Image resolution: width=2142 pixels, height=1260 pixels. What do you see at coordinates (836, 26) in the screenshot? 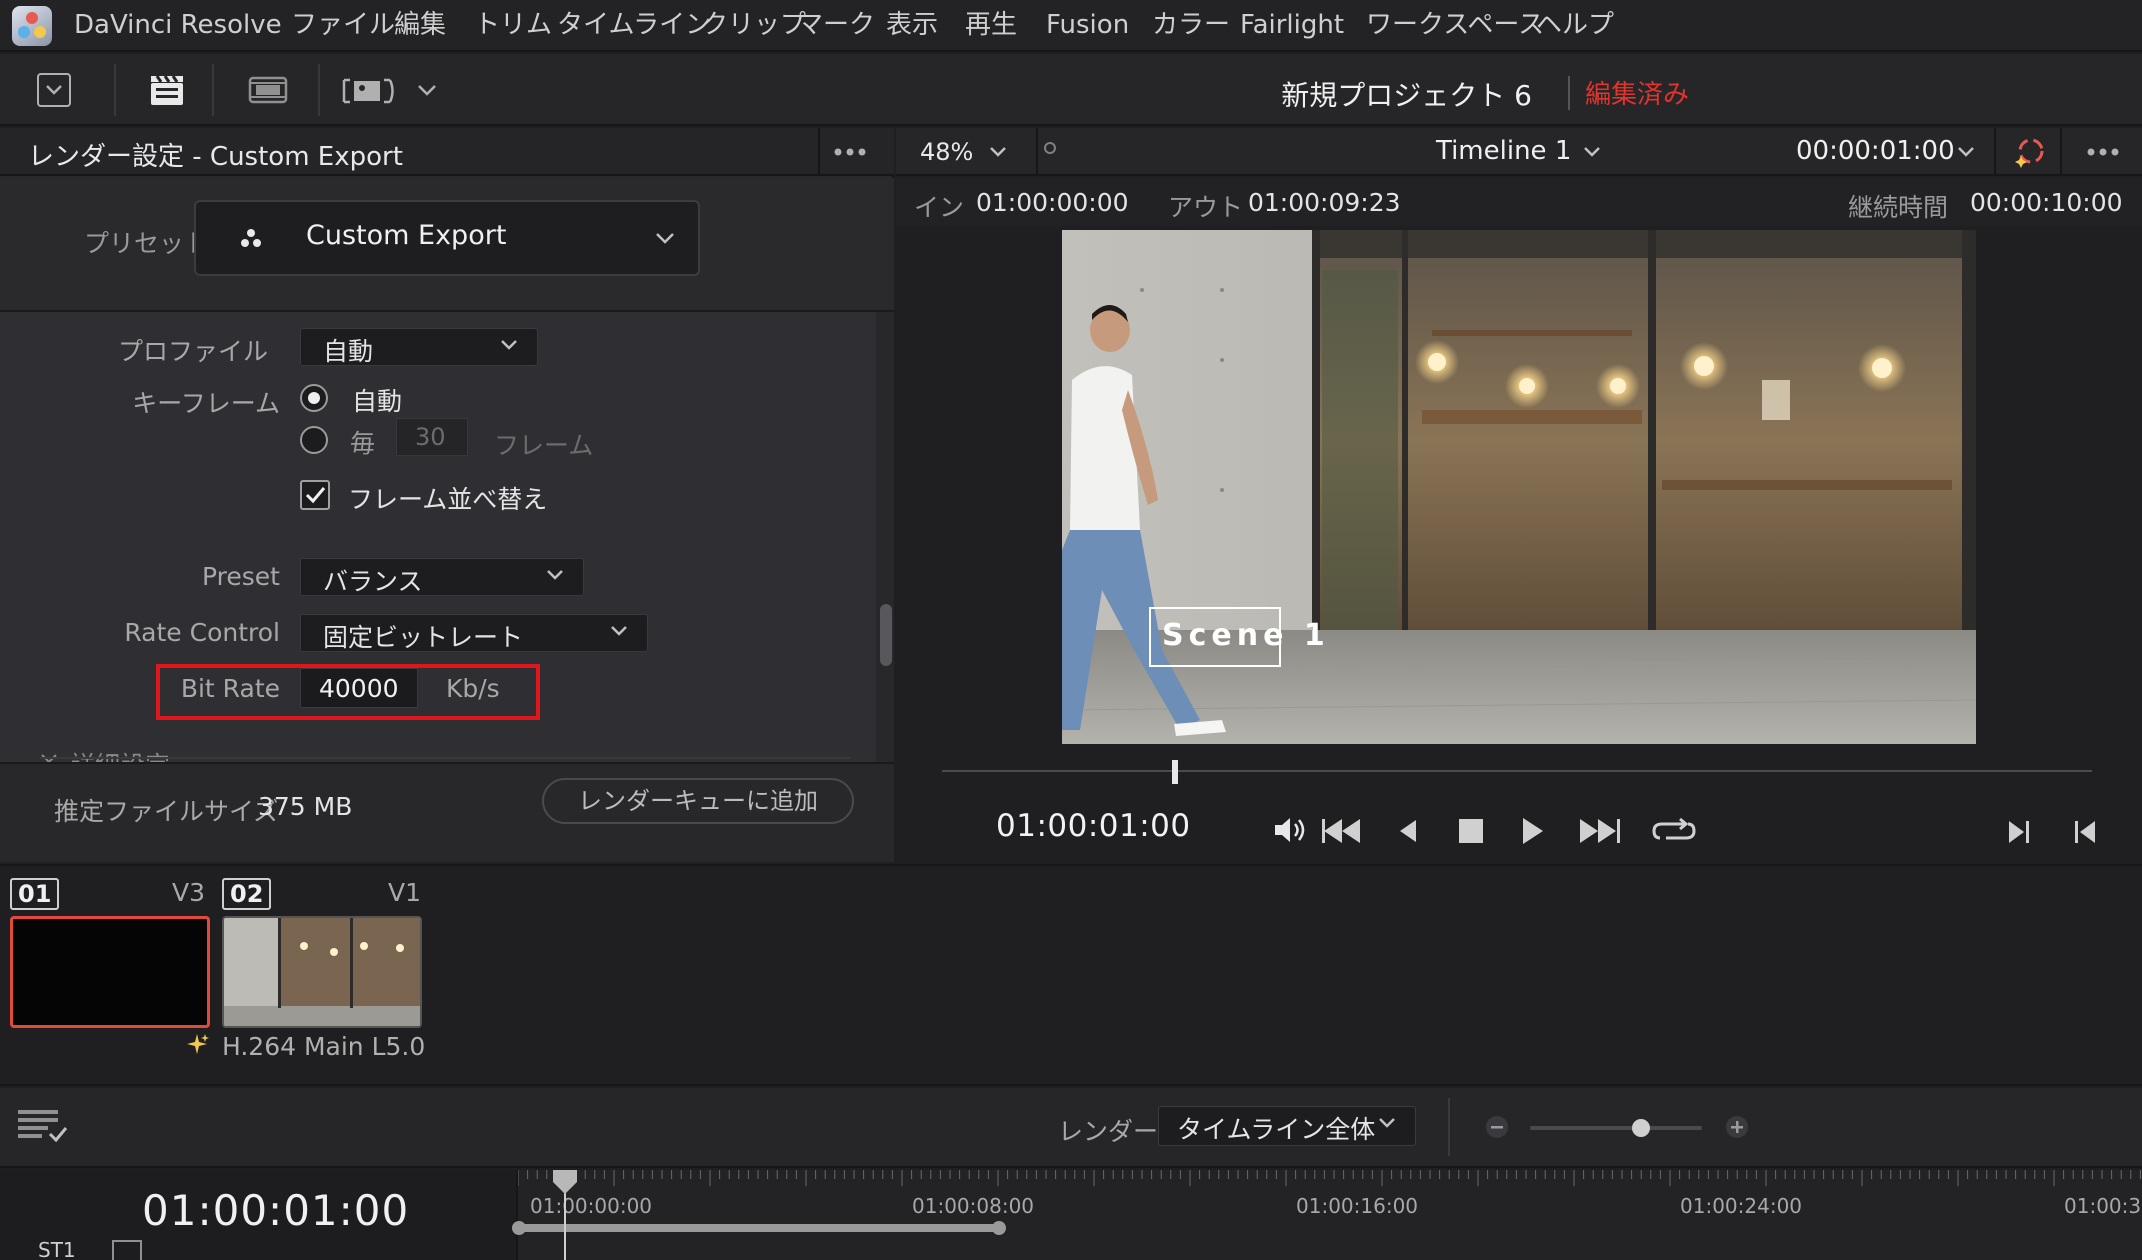
I see `menu-mark: マーク` at bounding box center [836, 26].